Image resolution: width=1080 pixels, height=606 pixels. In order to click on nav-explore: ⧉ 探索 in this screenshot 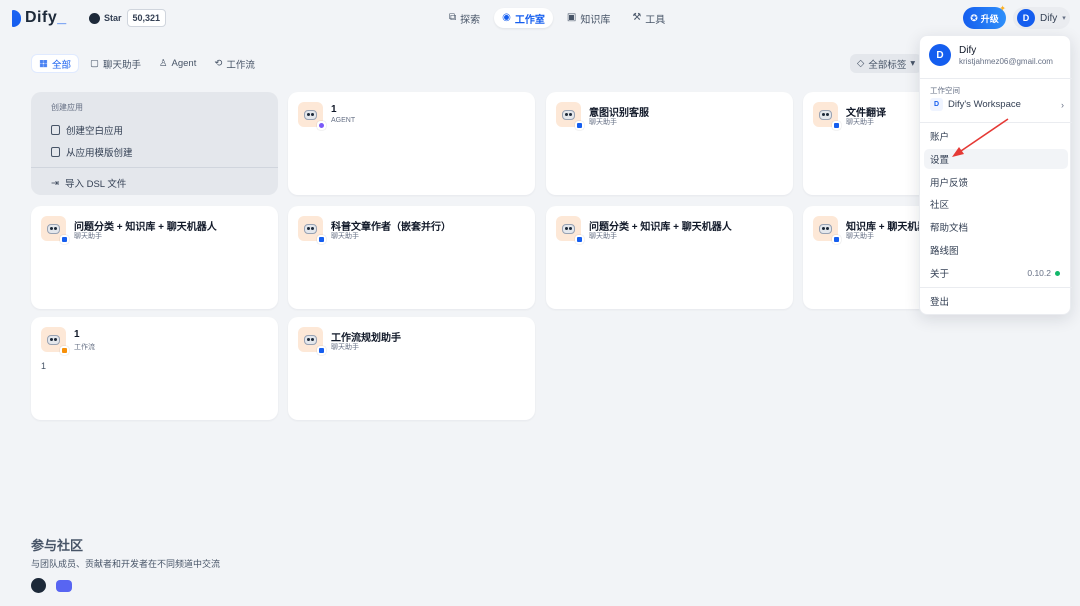, I will do `click(464, 18)`.